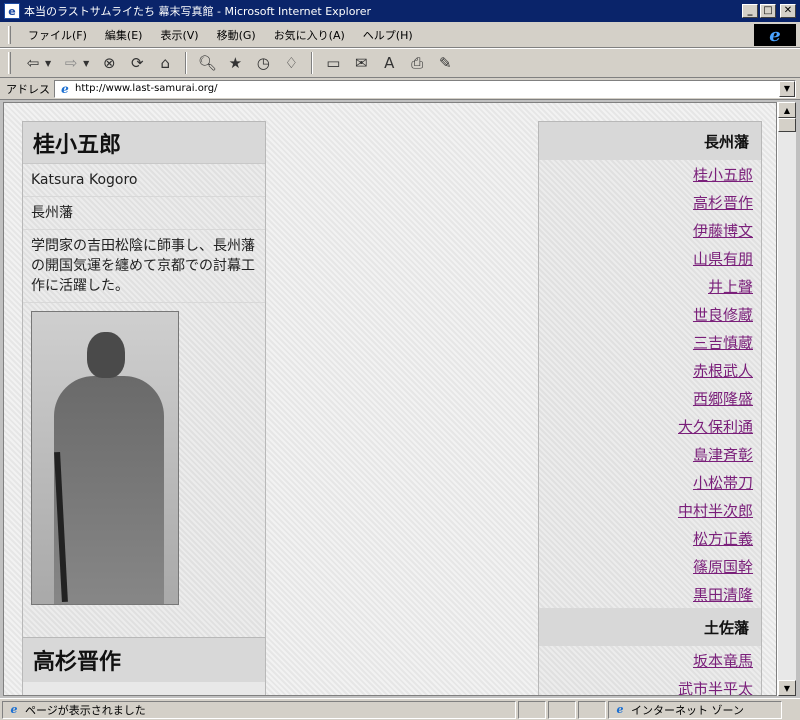 This screenshot has height=720, width=800. What do you see at coordinates (86, 63) in the screenshot?
I see `forward-dropdown-icon: ▼` at bounding box center [86, 63].